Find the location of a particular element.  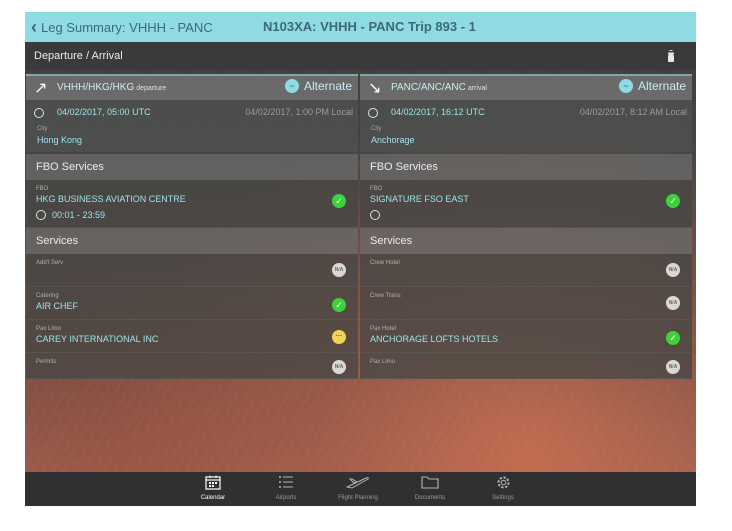

fbo-name: SIGNATURE FSO EAST is located at coordinates (419, 199).